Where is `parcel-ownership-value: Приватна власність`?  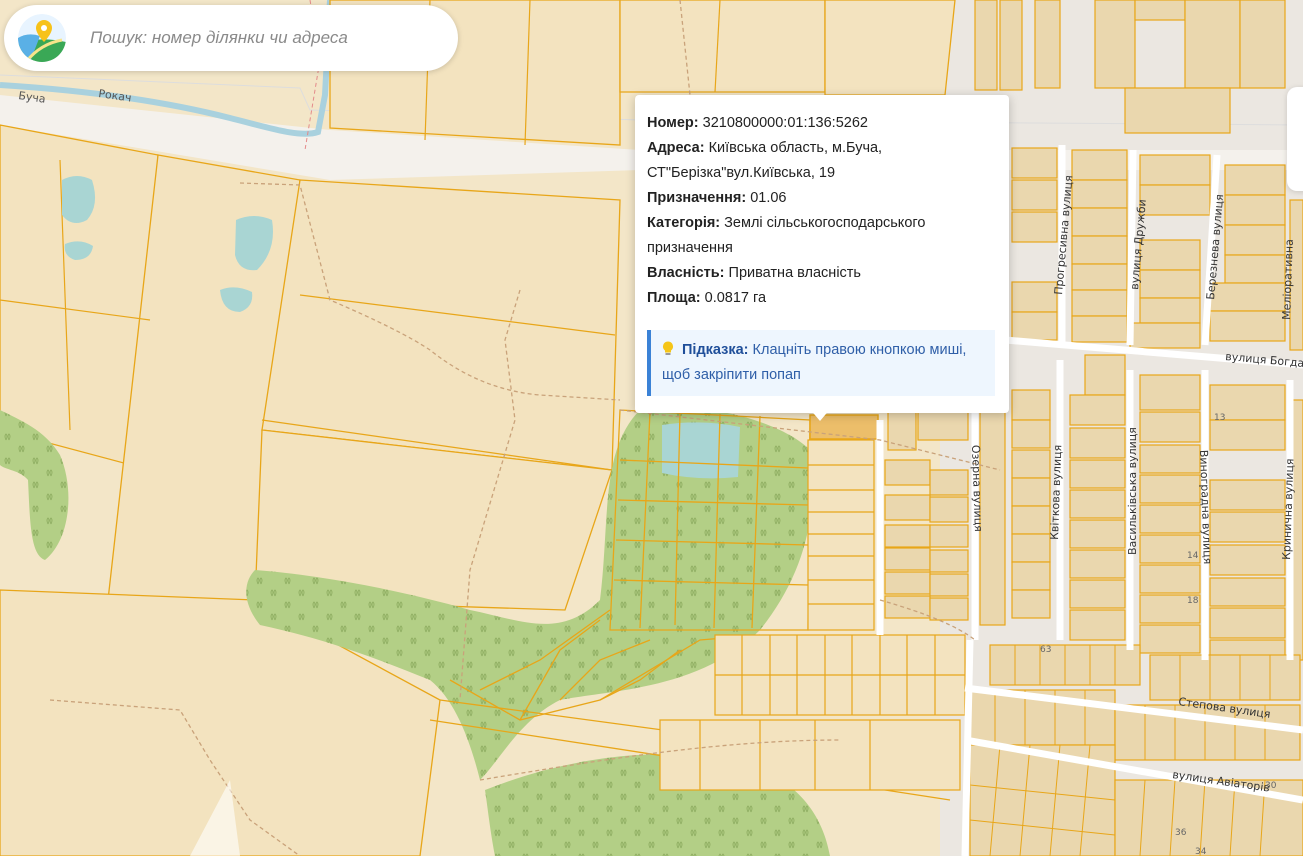 parcel-ownership-value: Приватна власність is located at coordinates (794, 273).